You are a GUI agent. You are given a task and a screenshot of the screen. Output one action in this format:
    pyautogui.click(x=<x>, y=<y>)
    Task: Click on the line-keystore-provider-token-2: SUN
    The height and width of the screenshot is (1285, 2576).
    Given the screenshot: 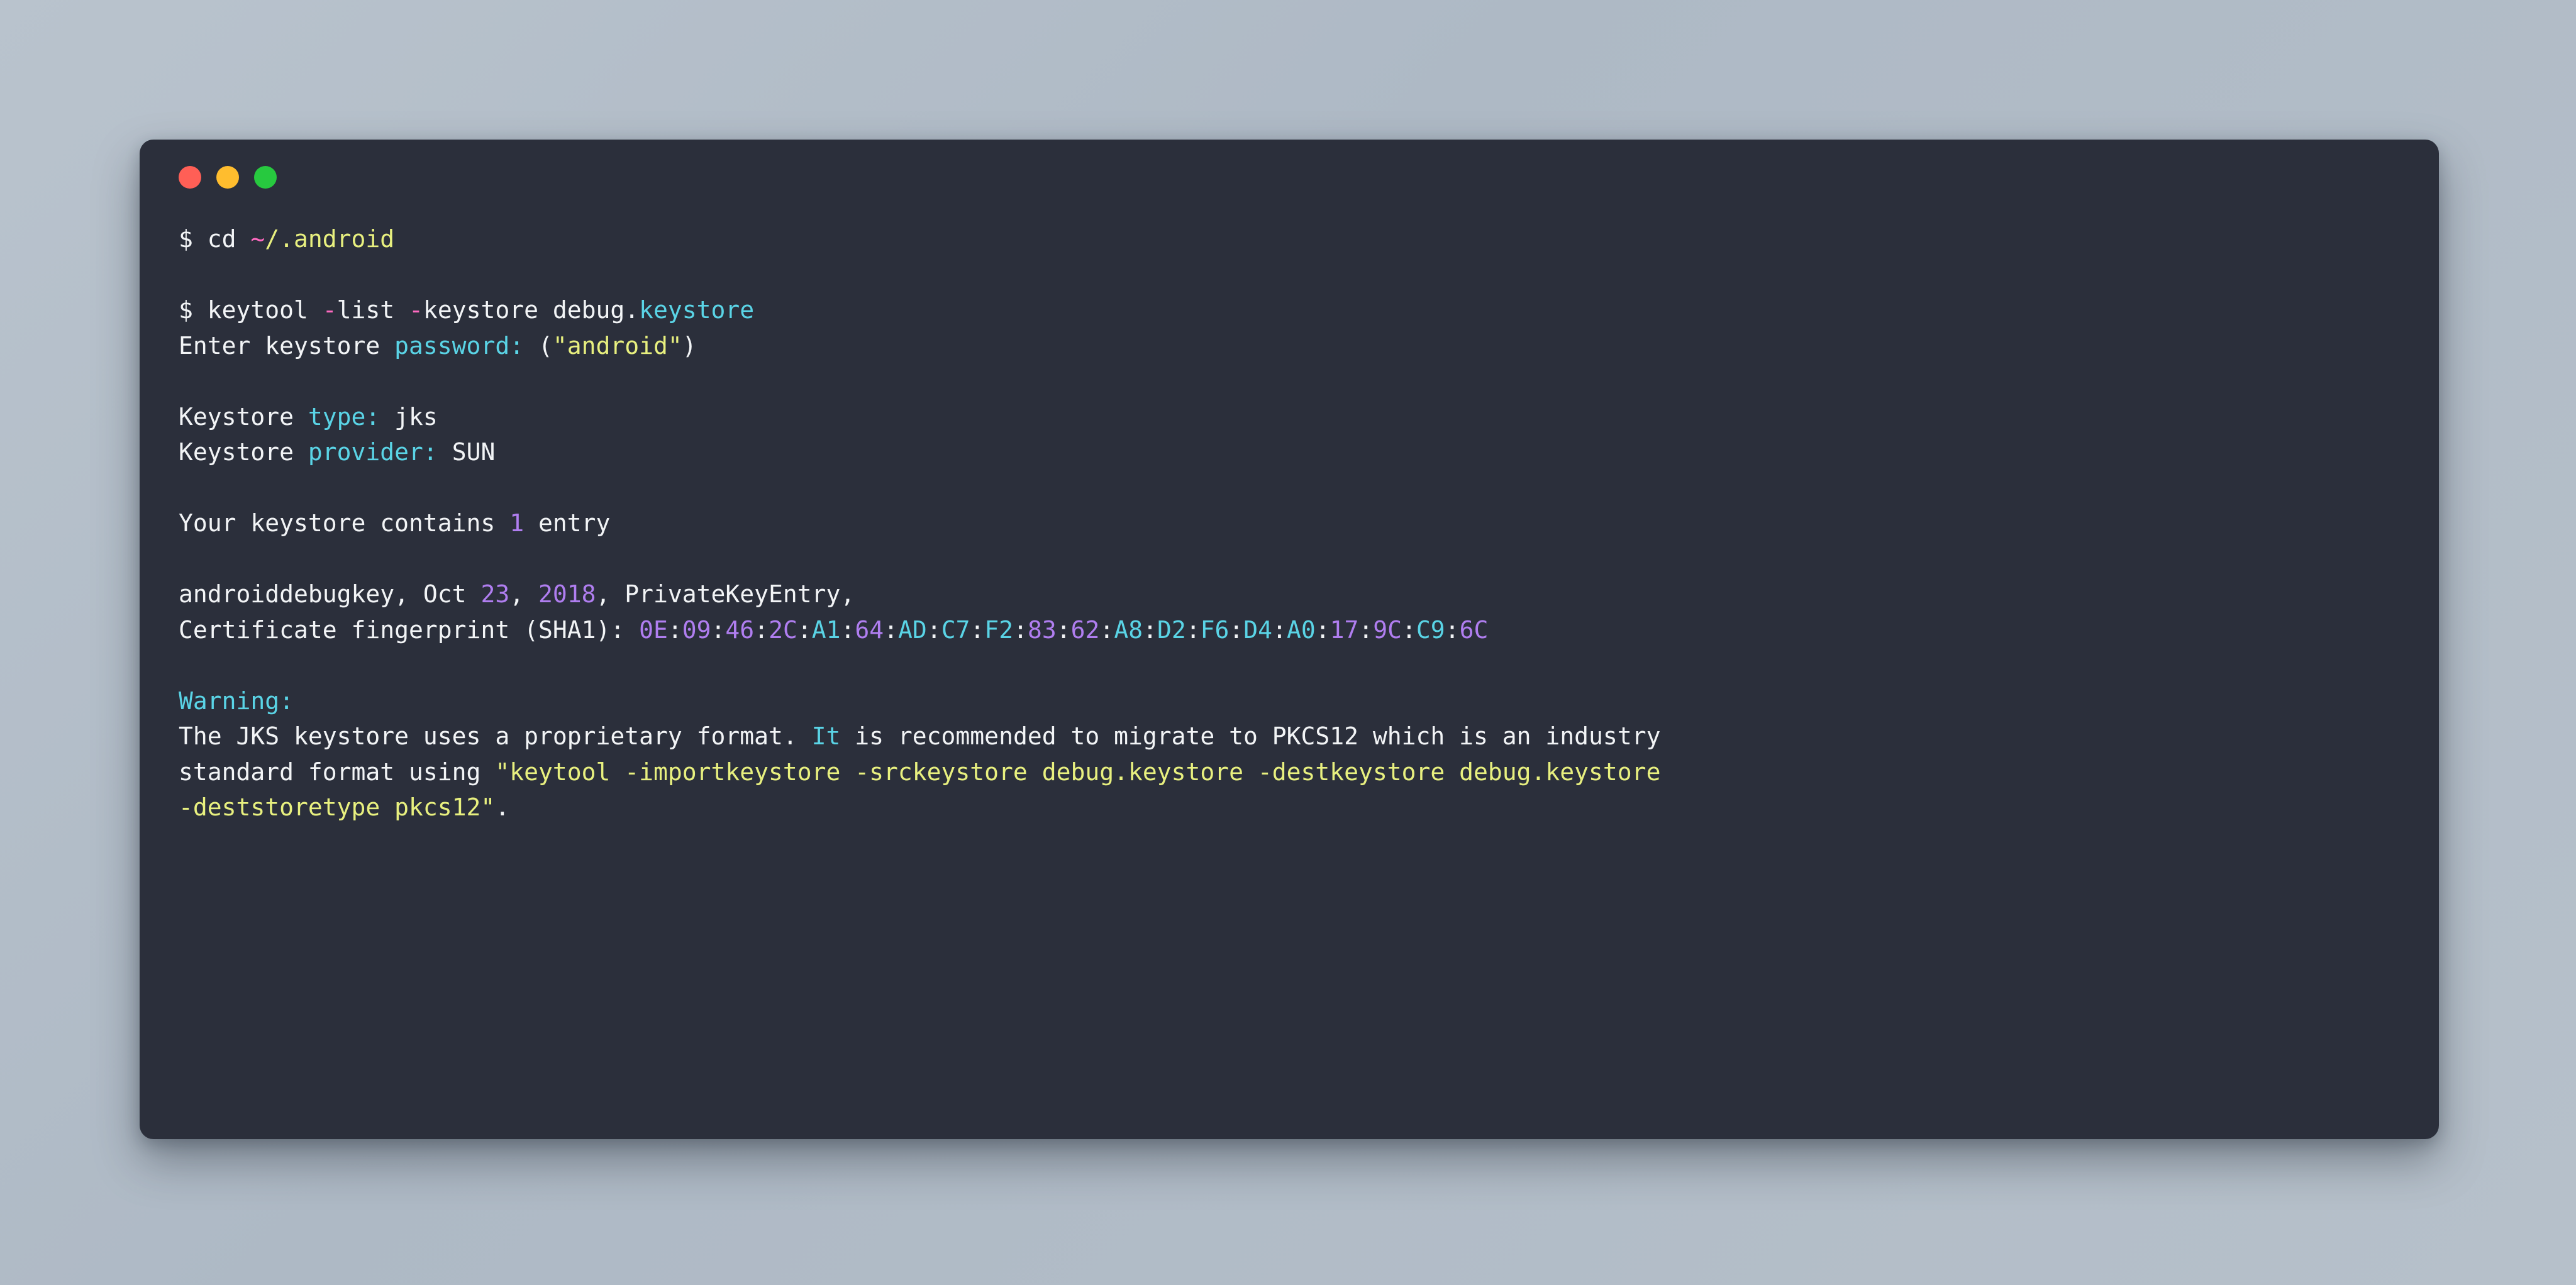 What is the action you would take?
    pyautogui.click(x=466, y=452)
    